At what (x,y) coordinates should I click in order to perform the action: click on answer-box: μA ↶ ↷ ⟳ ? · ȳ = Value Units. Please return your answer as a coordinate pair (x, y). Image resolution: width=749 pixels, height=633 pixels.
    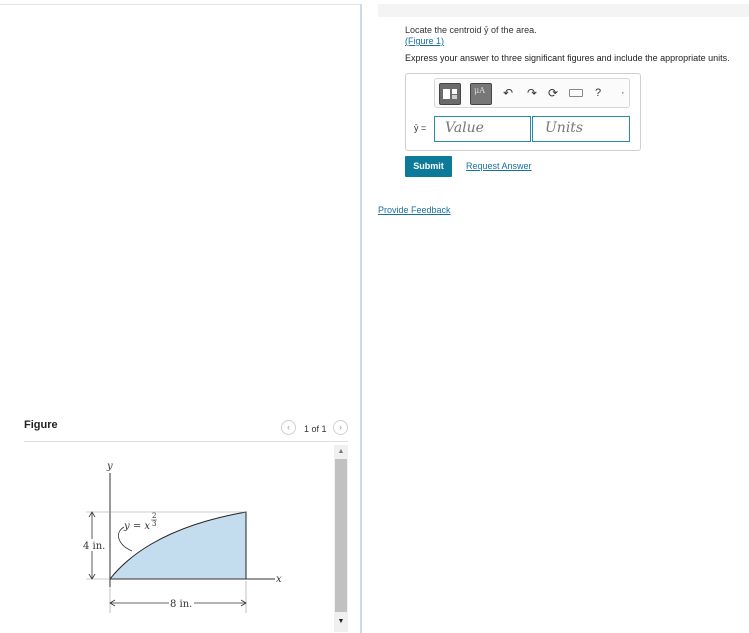
    Looking at the image, I should click on (523, 112).